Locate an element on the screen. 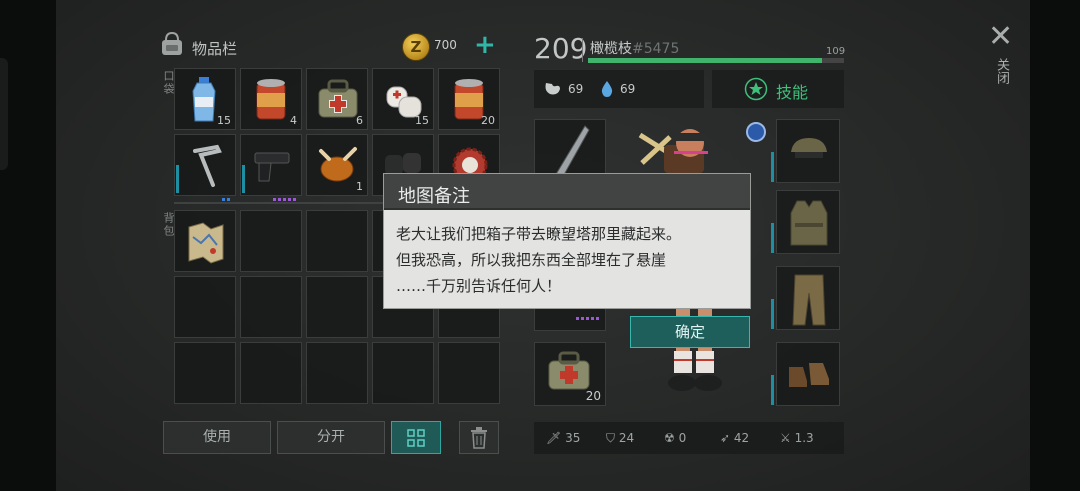 The width and height of the screenshot is (1080, 491). inventory-slot-canned-food: 4 is located at coordinates (271, 99).